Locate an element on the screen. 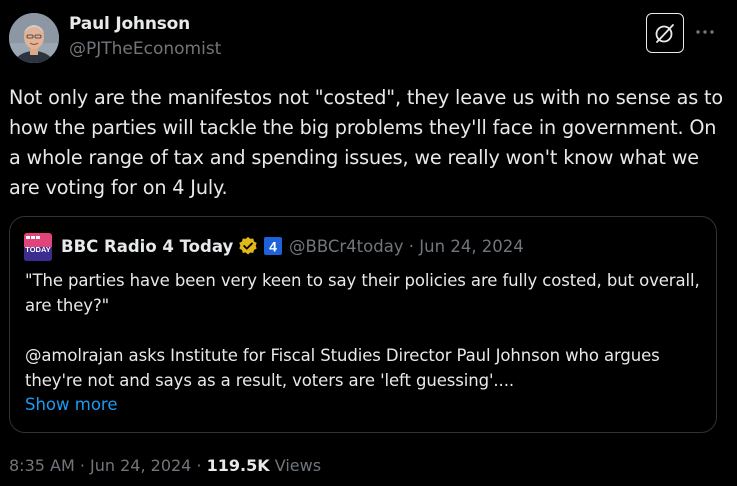 Image resolution: width=737 pixels, height=486 pixels. grok-button is located at coordinates (665, 33).